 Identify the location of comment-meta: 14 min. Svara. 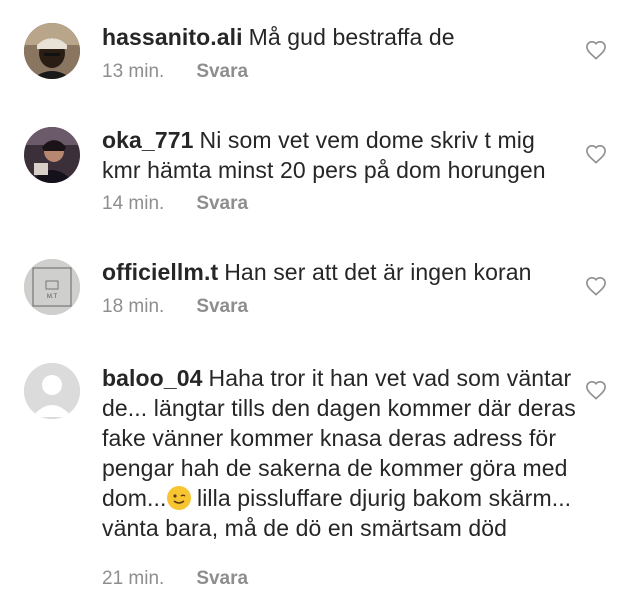
(175, 204).